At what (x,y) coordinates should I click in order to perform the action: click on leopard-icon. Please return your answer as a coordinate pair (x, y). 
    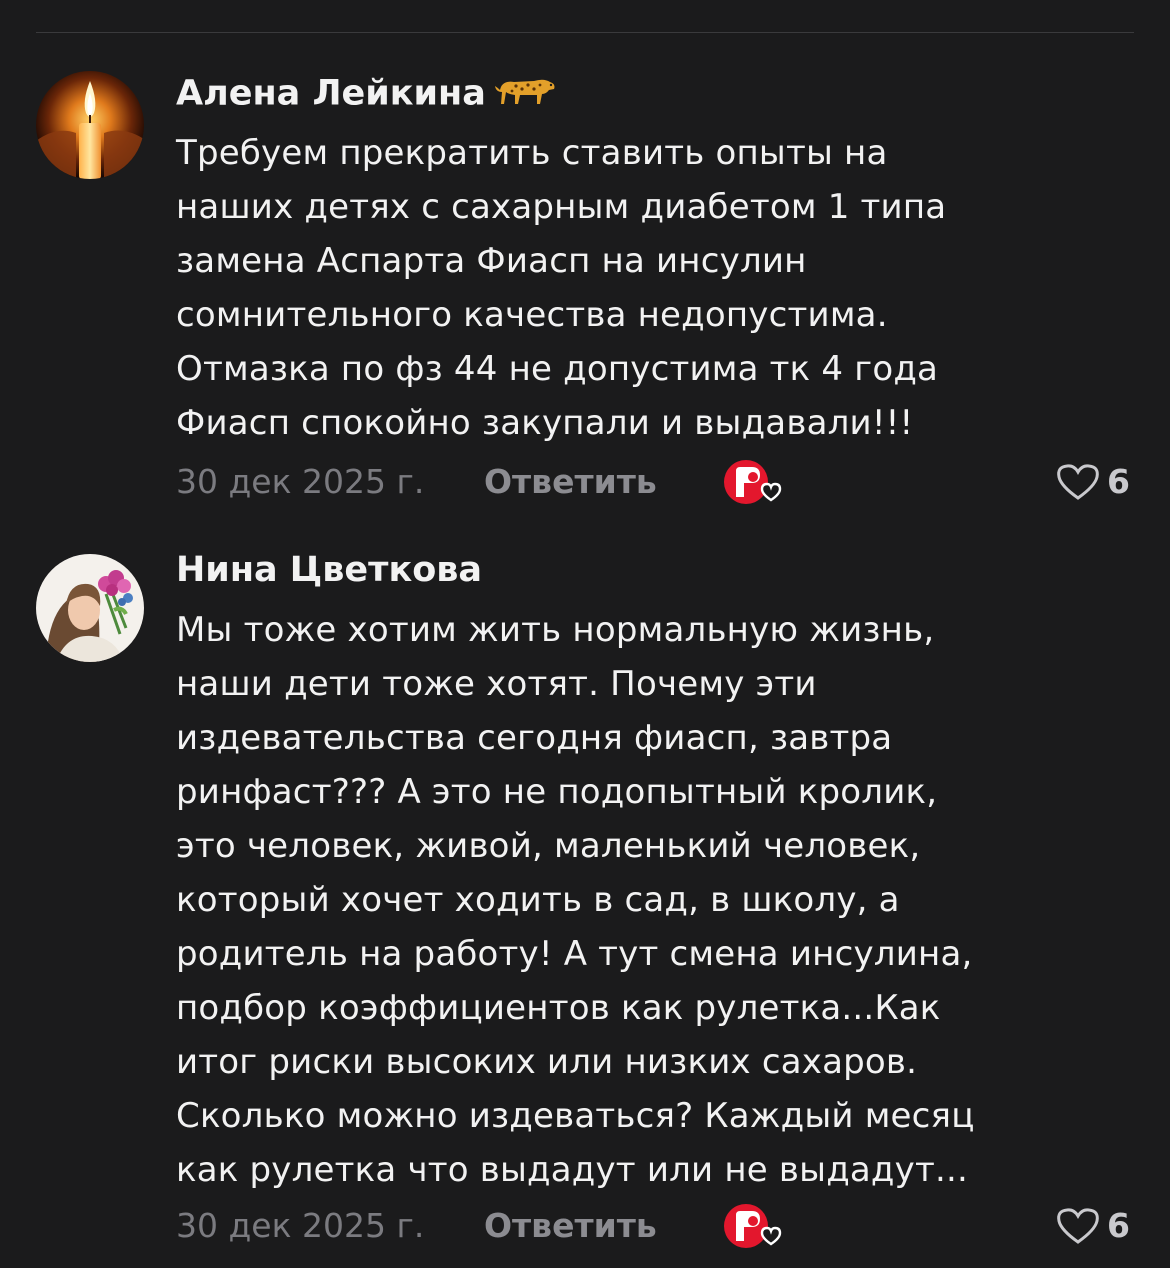
    Looking at the image, I should click on (526, 94).